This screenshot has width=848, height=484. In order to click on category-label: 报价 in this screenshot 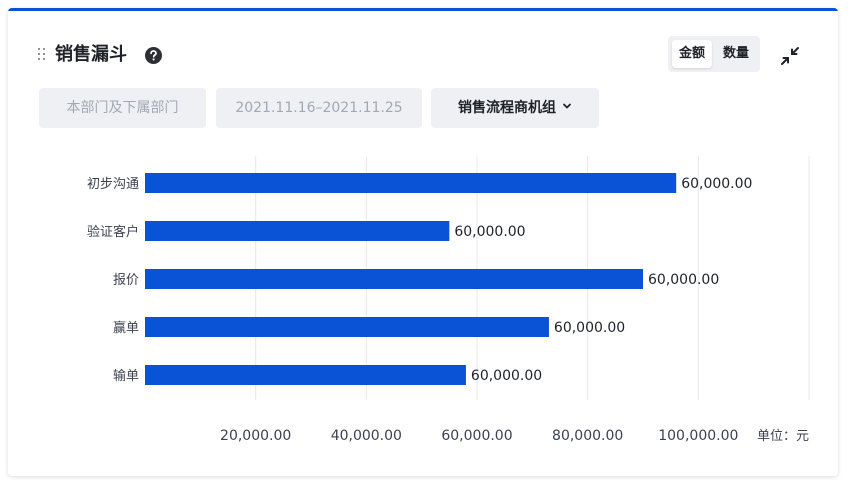, I will do `click(126, 280)`.